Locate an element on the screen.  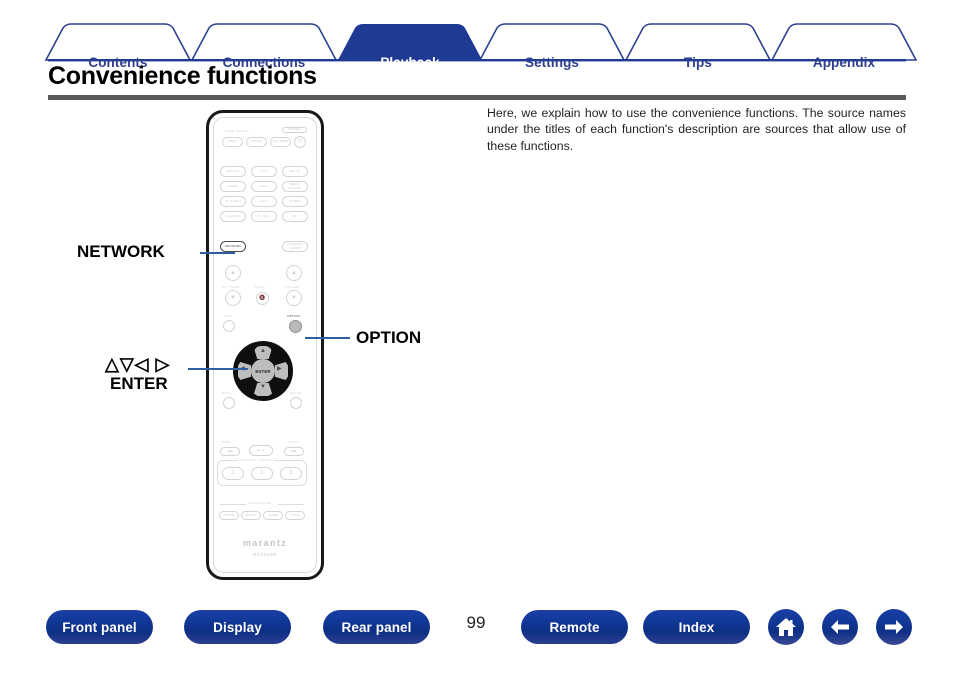
sound-mode-label: SOUND MODE is located at coordinates (260, 503).